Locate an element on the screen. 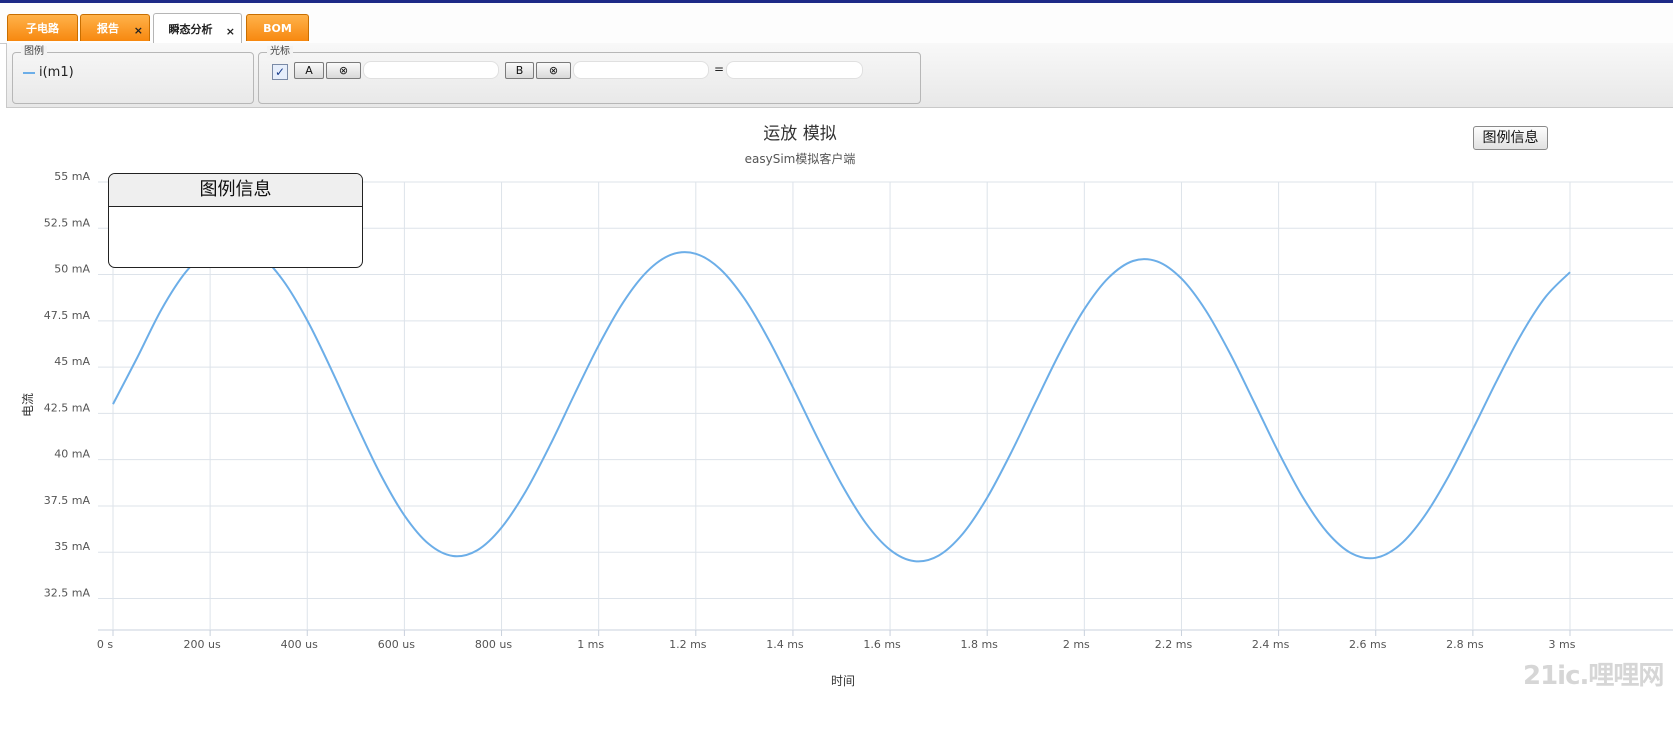  x-tick-label: 800 us is located at coordinates (493, 644).